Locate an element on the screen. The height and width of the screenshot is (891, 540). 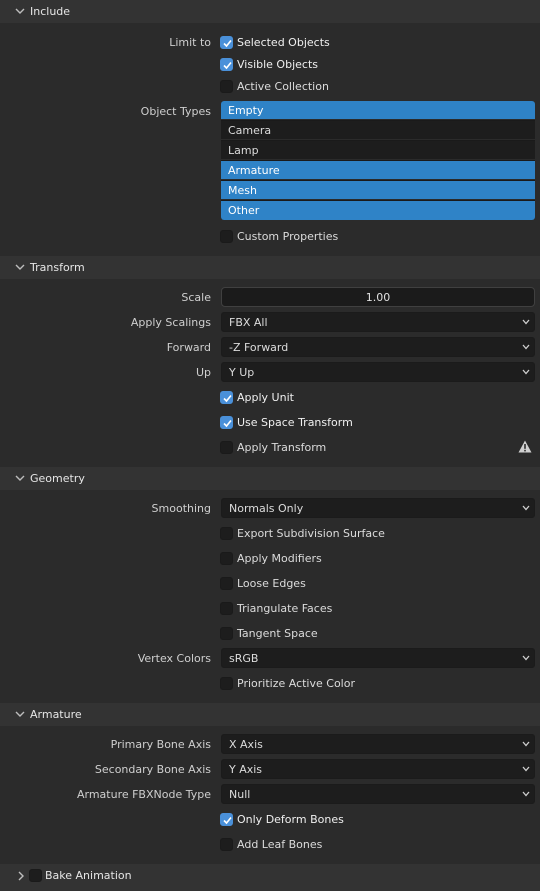
chevron-right-icon is located at coordinates (21, 876).